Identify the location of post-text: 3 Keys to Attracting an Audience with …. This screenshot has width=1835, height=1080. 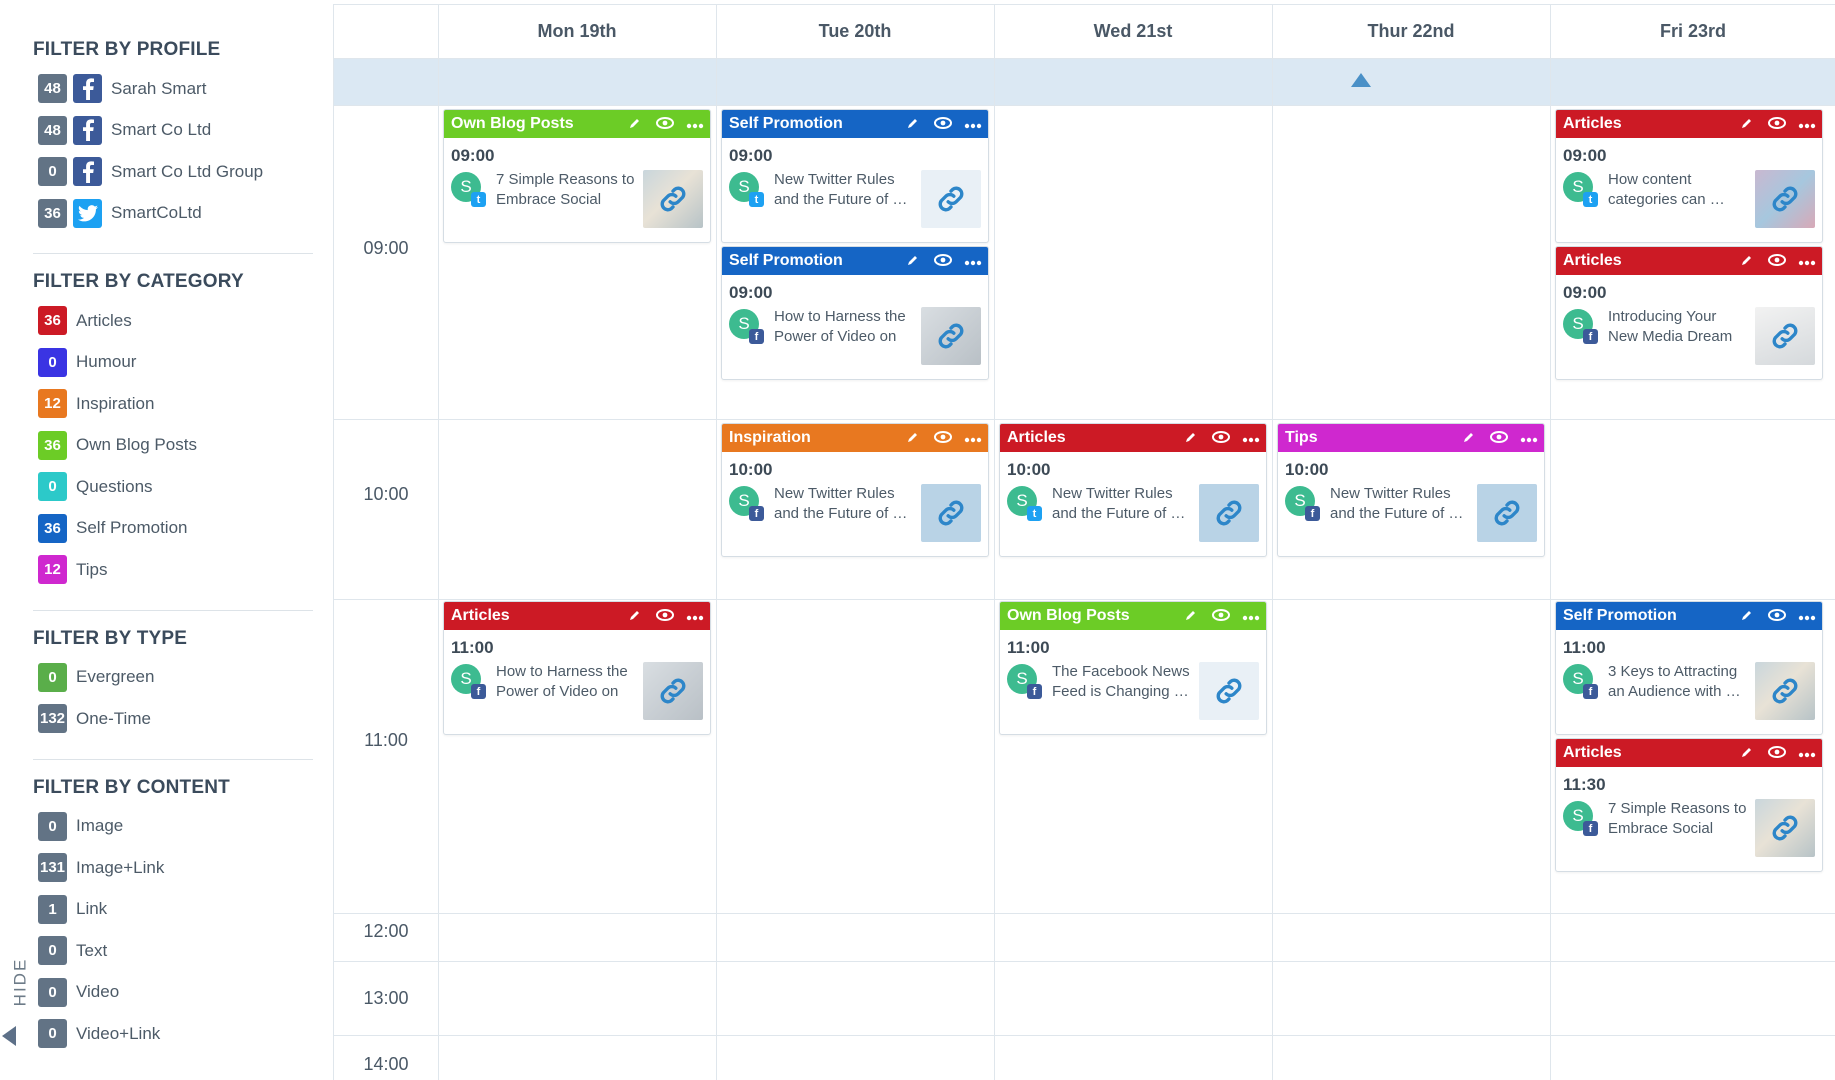
(1678, 682).